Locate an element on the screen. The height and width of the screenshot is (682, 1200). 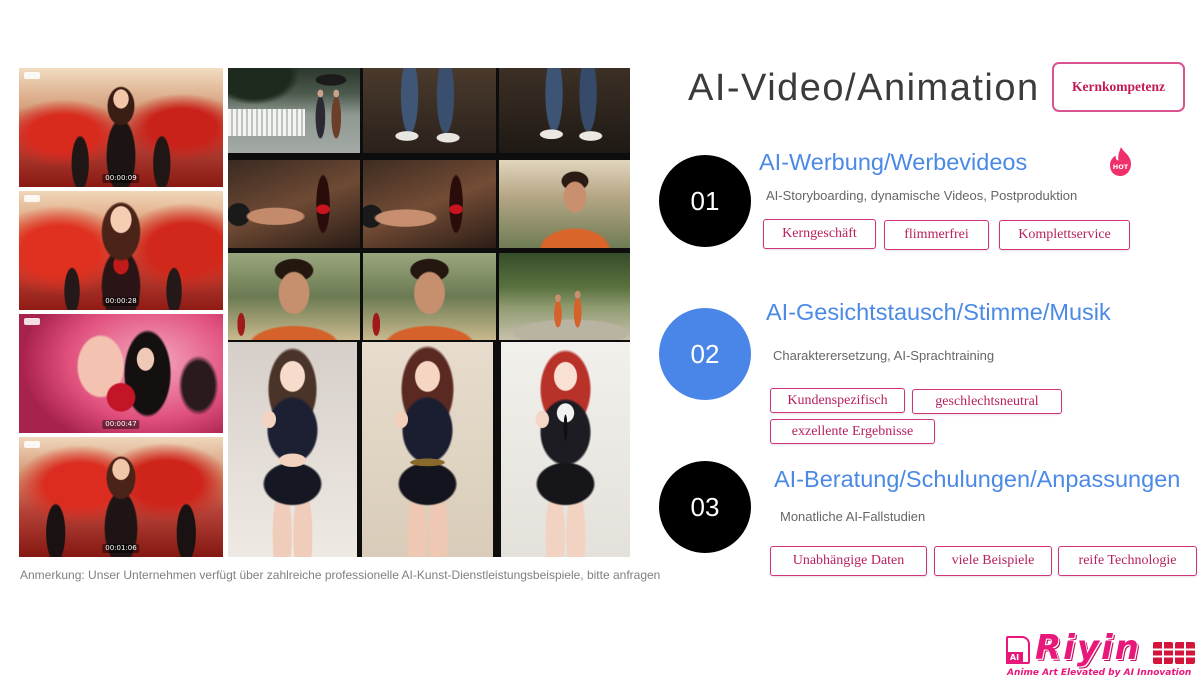
feature-tag: geschlechtsneutral is located at coordinates (987, 401).